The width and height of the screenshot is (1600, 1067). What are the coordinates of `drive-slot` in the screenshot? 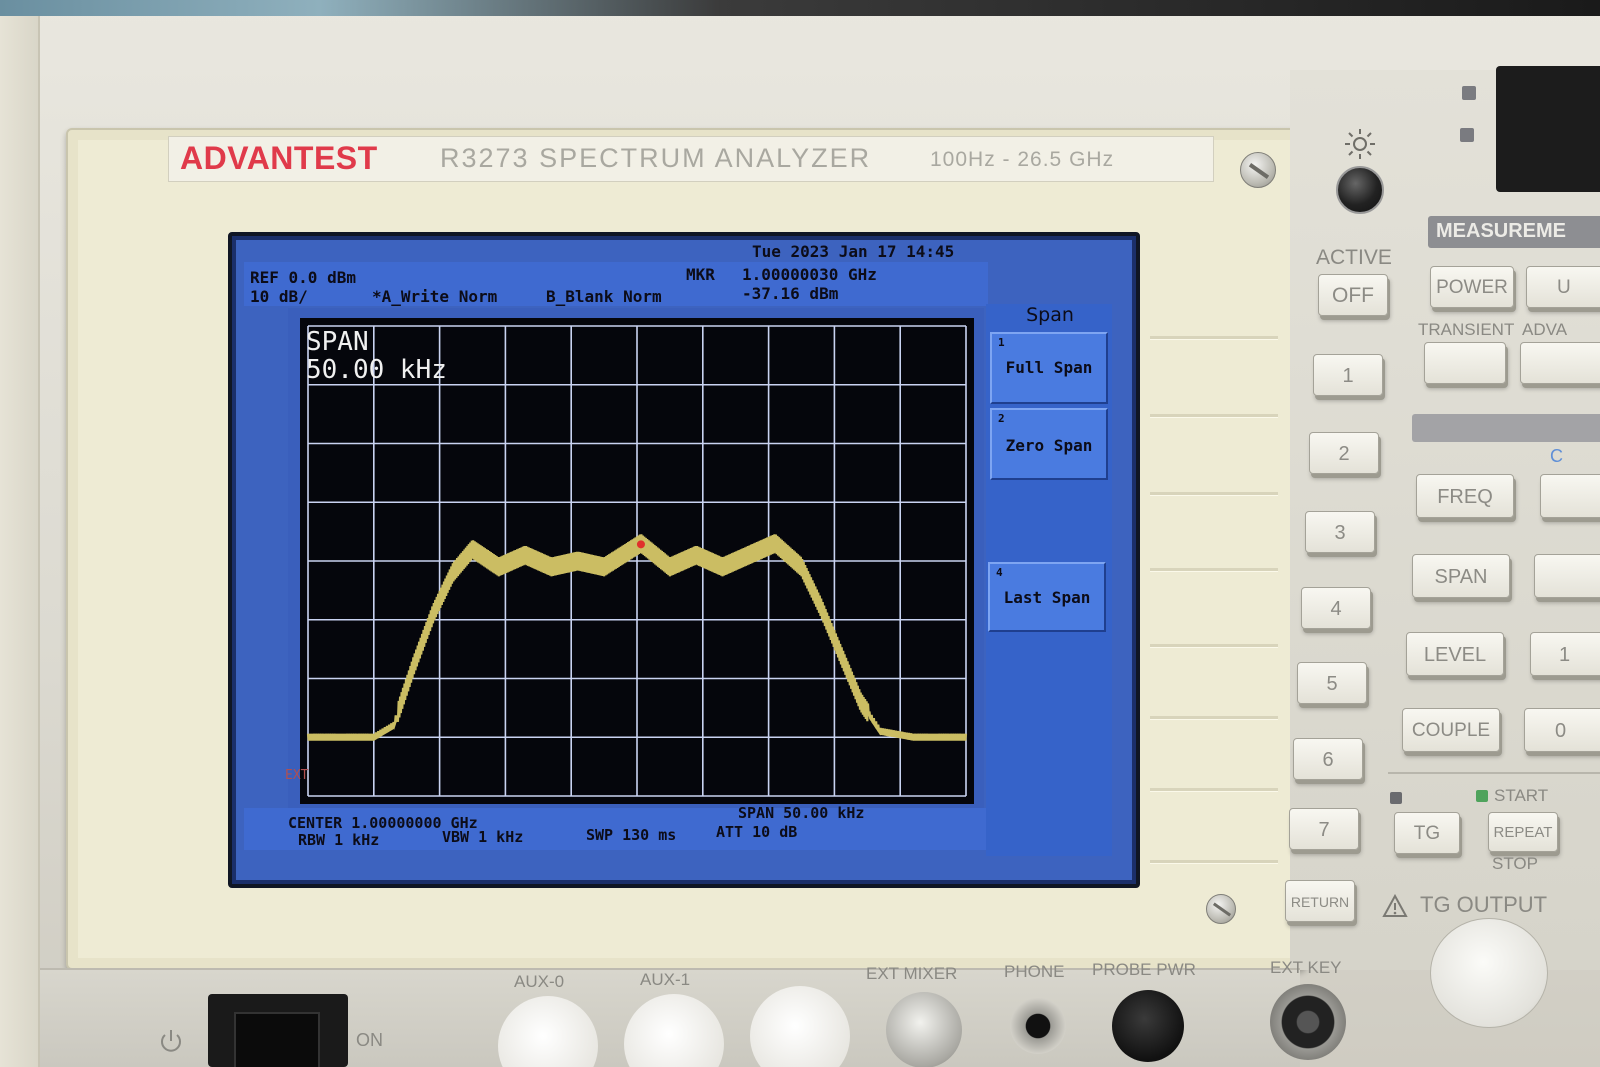 It's located at (1548, 129).